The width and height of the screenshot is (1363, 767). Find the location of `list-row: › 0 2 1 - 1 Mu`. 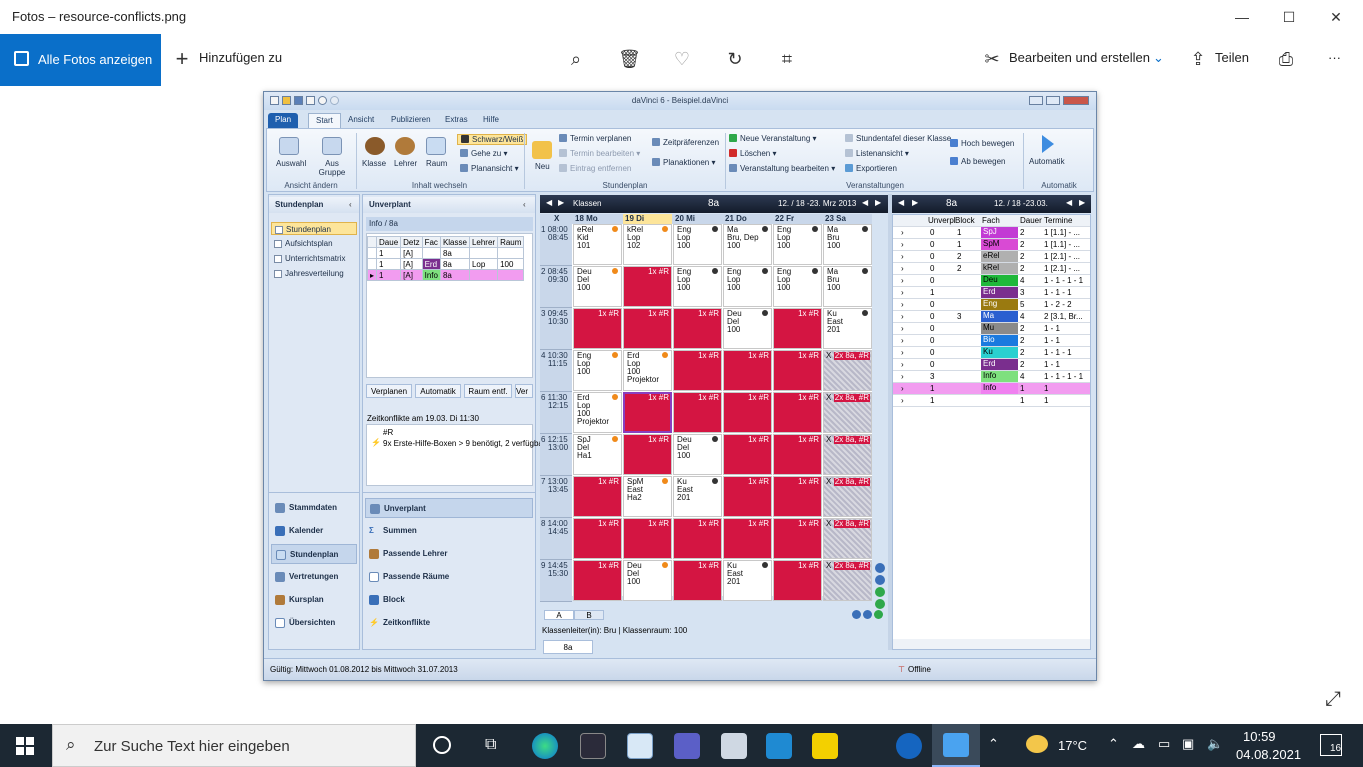

list-row: › 0 2 1 - 1 Mu is located at coordinates (991, 329).